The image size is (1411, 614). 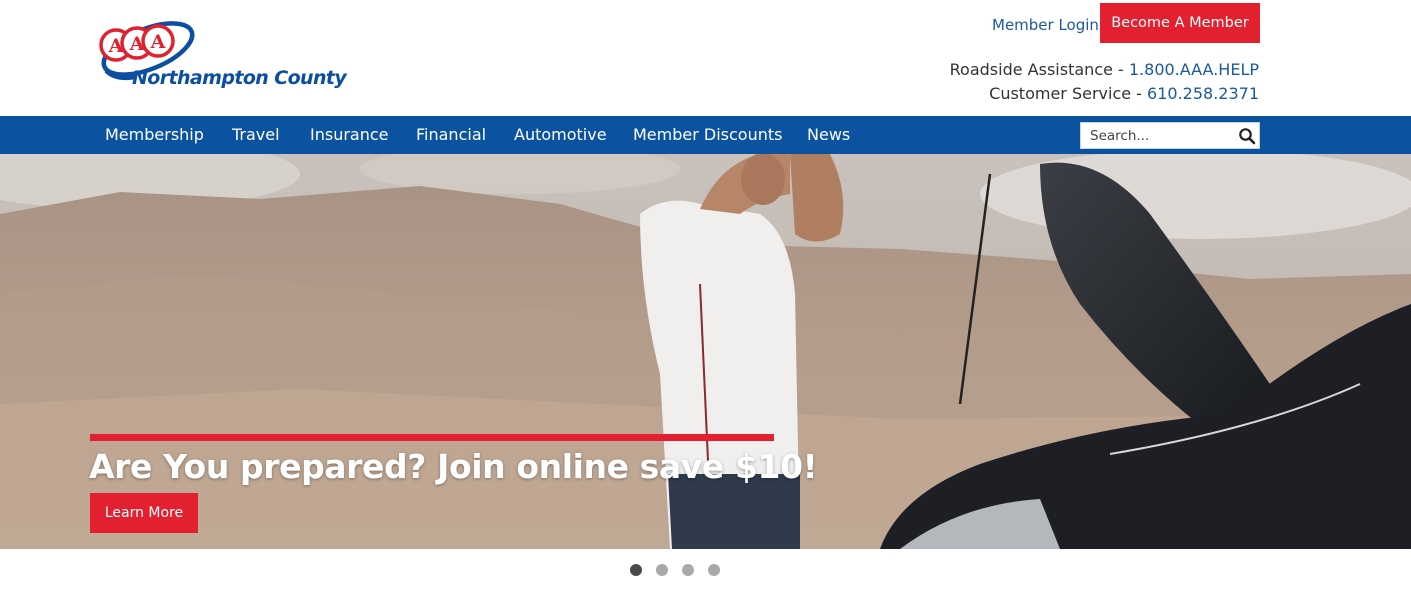 I want to click on nav-item-travel: Travel, so click(x=256, y=135).